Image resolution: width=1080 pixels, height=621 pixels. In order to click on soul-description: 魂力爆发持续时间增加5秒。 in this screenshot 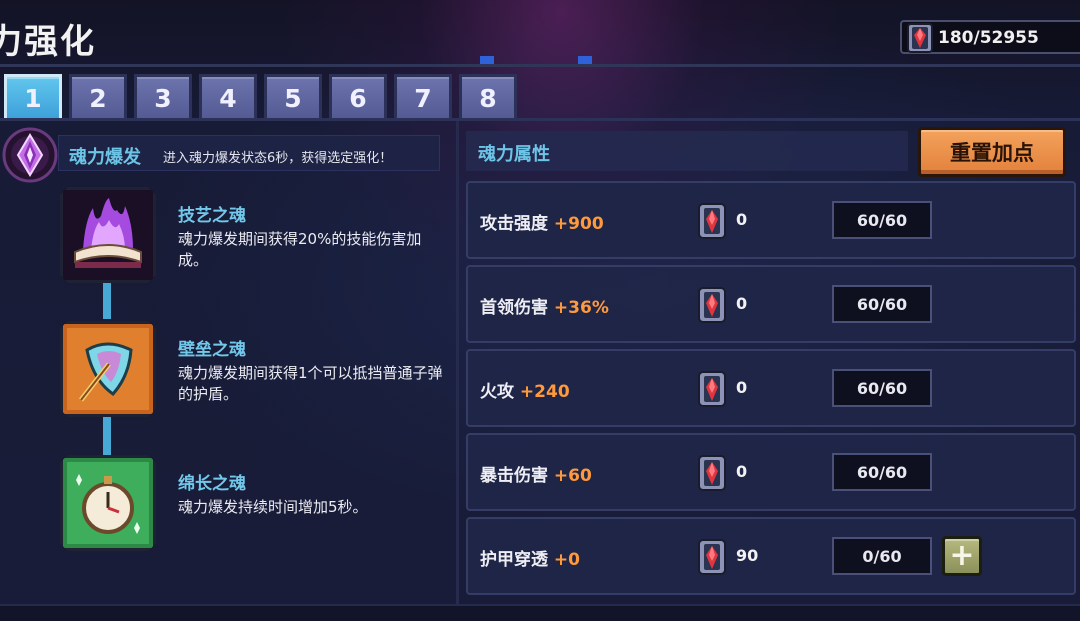, I will do `click(273, 507)`.